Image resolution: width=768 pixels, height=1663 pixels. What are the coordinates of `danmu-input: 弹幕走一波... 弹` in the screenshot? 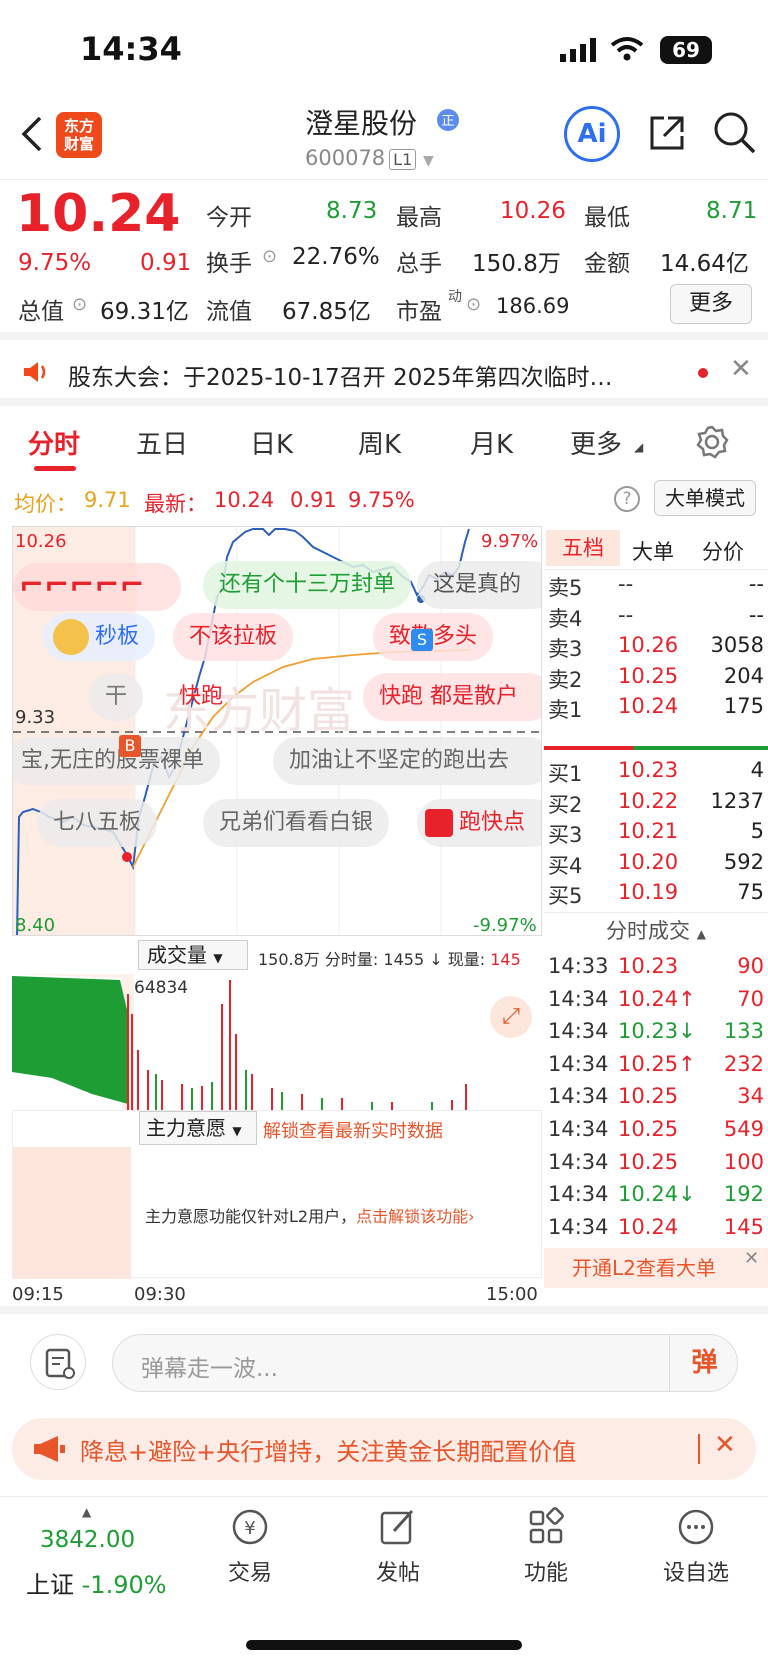 It's located at (425, 1363).